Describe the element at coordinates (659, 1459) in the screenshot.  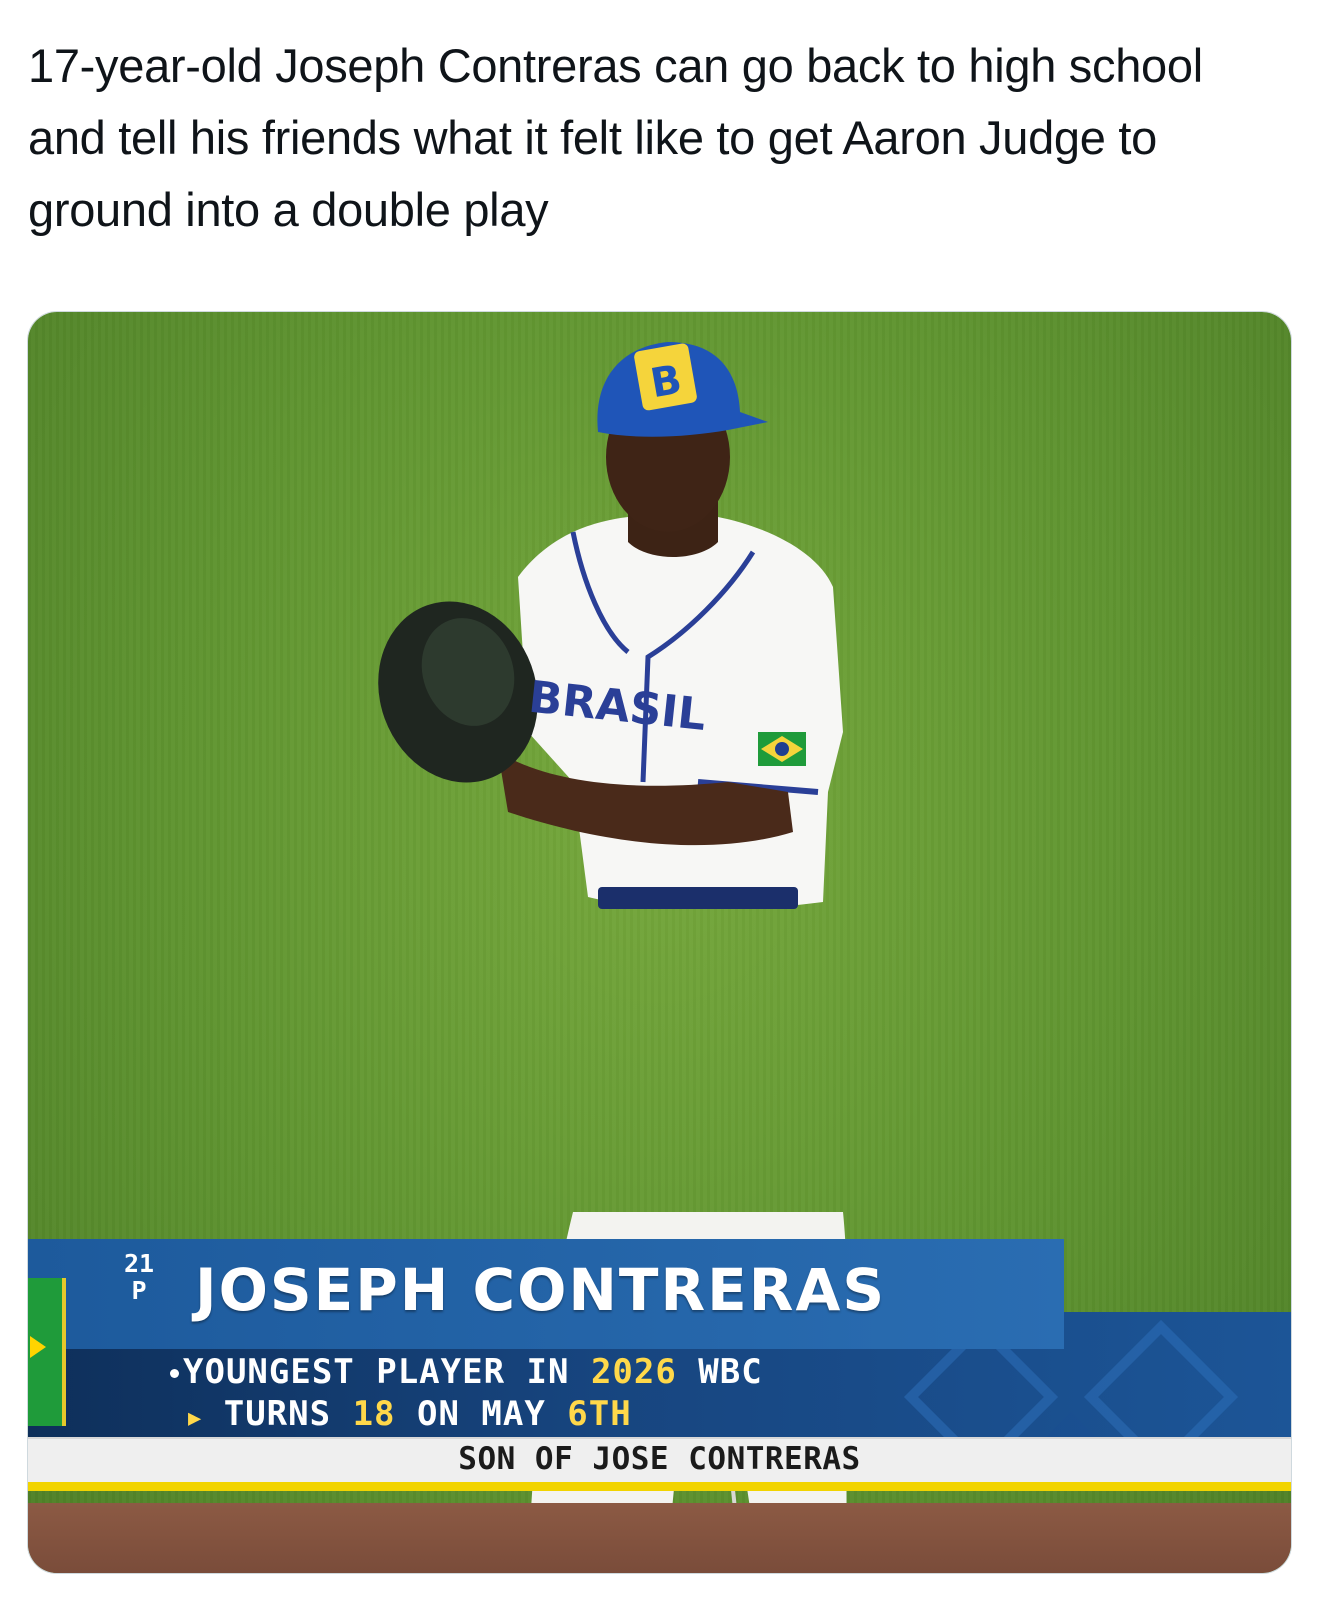
I see `footer-text: SON OF JOSE CONTRERAS` at that location.